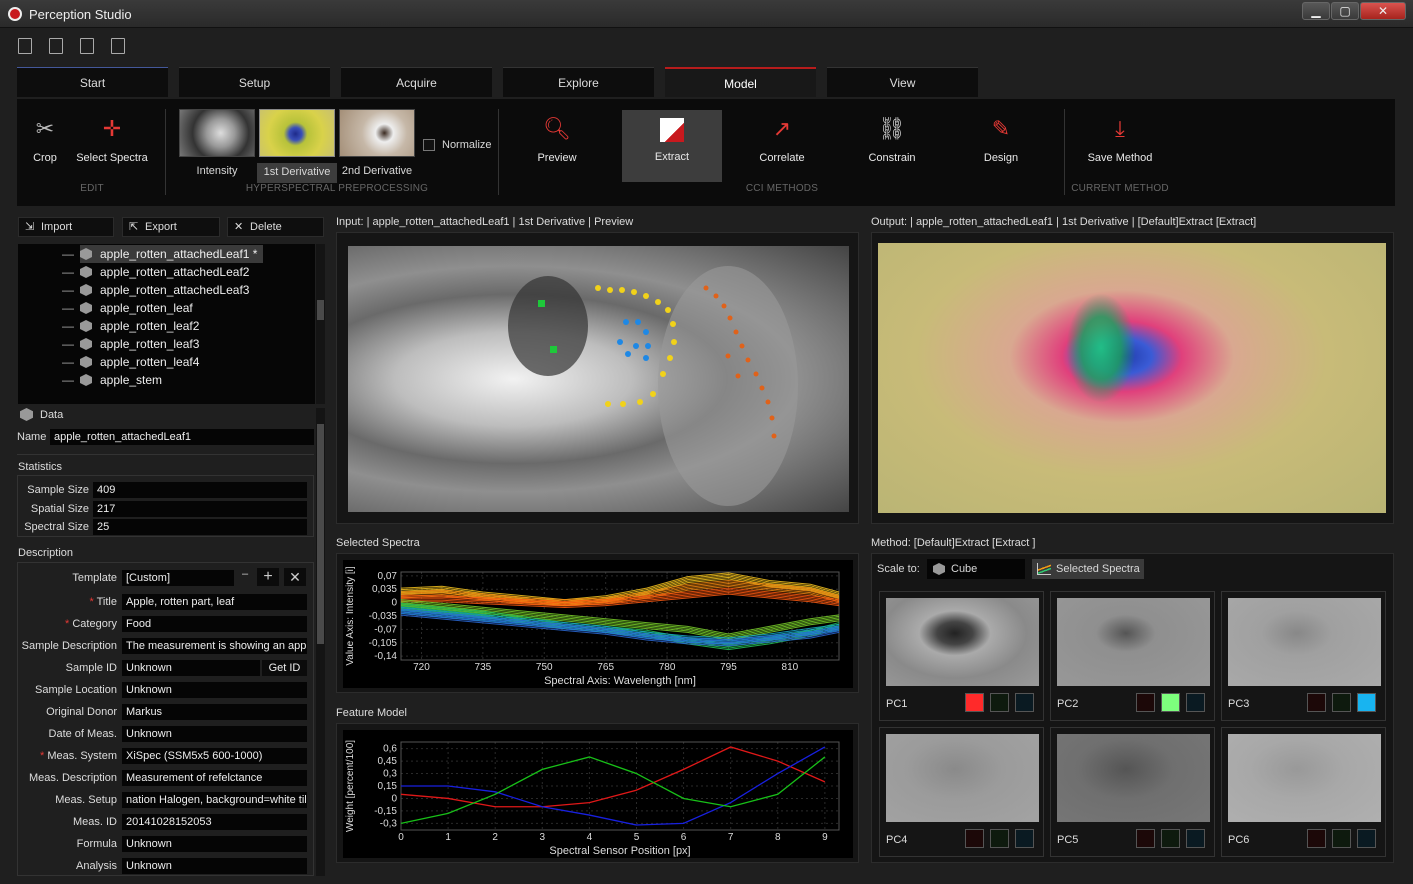 Image resolution: width=1413 pixels, height=884 pixels. What do you see at coordinates (87, 46) in the screenshot?
I see `save-icon` at bounding box center [87, 46].